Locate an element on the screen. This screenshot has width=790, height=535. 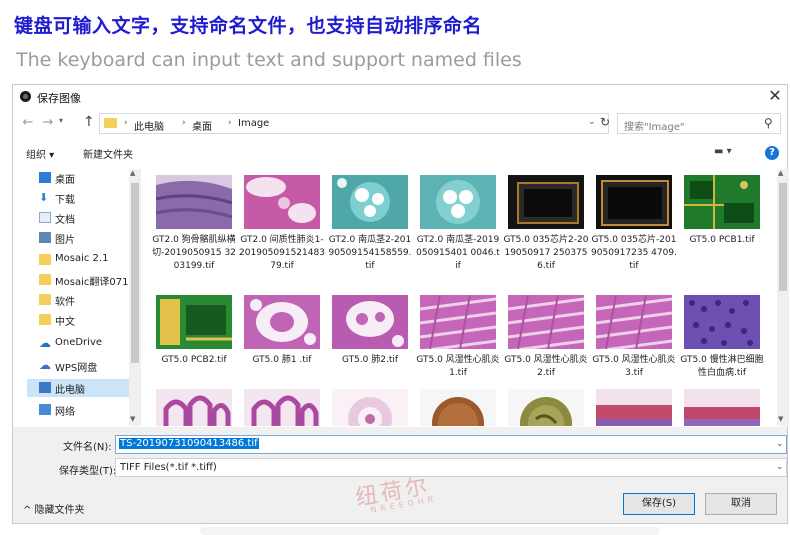
refresh-icon: ↻ is located at coordinates (605, 122).